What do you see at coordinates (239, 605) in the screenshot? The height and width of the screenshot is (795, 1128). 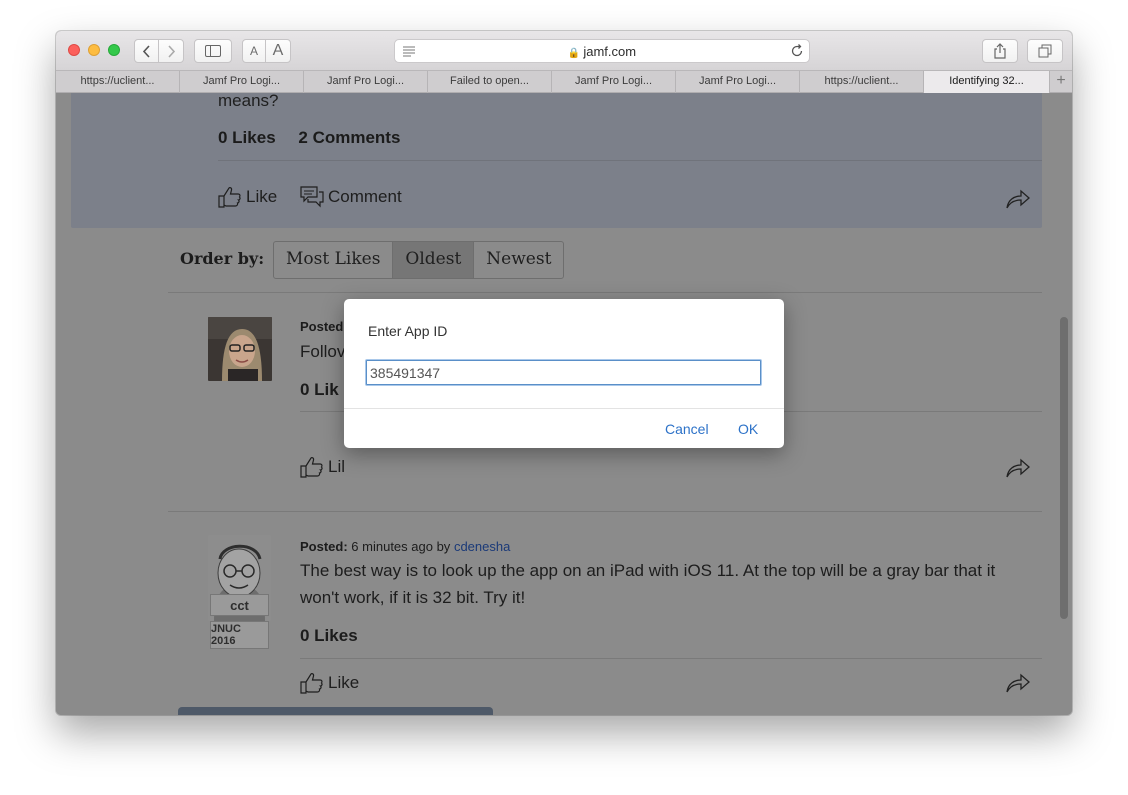 I see `cct-badge: cct` at bounding box center [239, 605].